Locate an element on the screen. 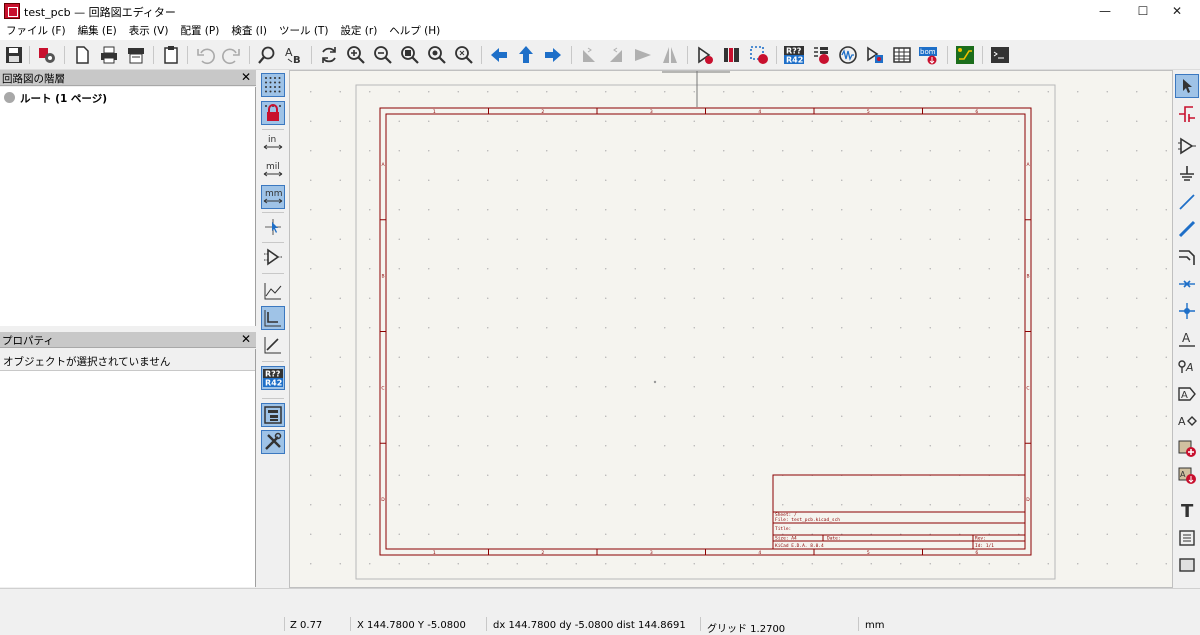 The width and height of the screenshot is (1200, 635). redo-button is located at coordinates (232, 55).